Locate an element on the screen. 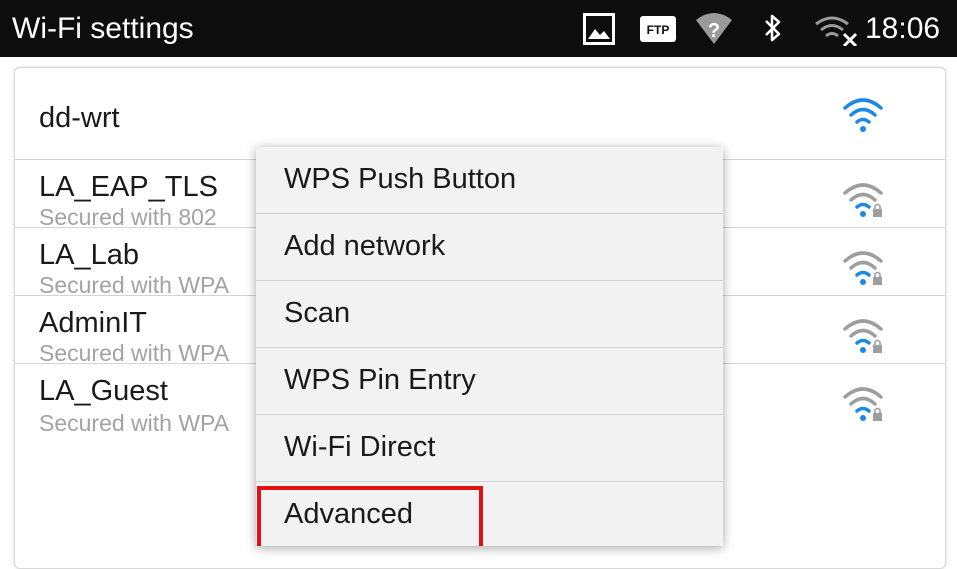 This screenshot has width=957, height=569. network-ssid: LA_EAP_TLS is located at coordinates (128, 187).